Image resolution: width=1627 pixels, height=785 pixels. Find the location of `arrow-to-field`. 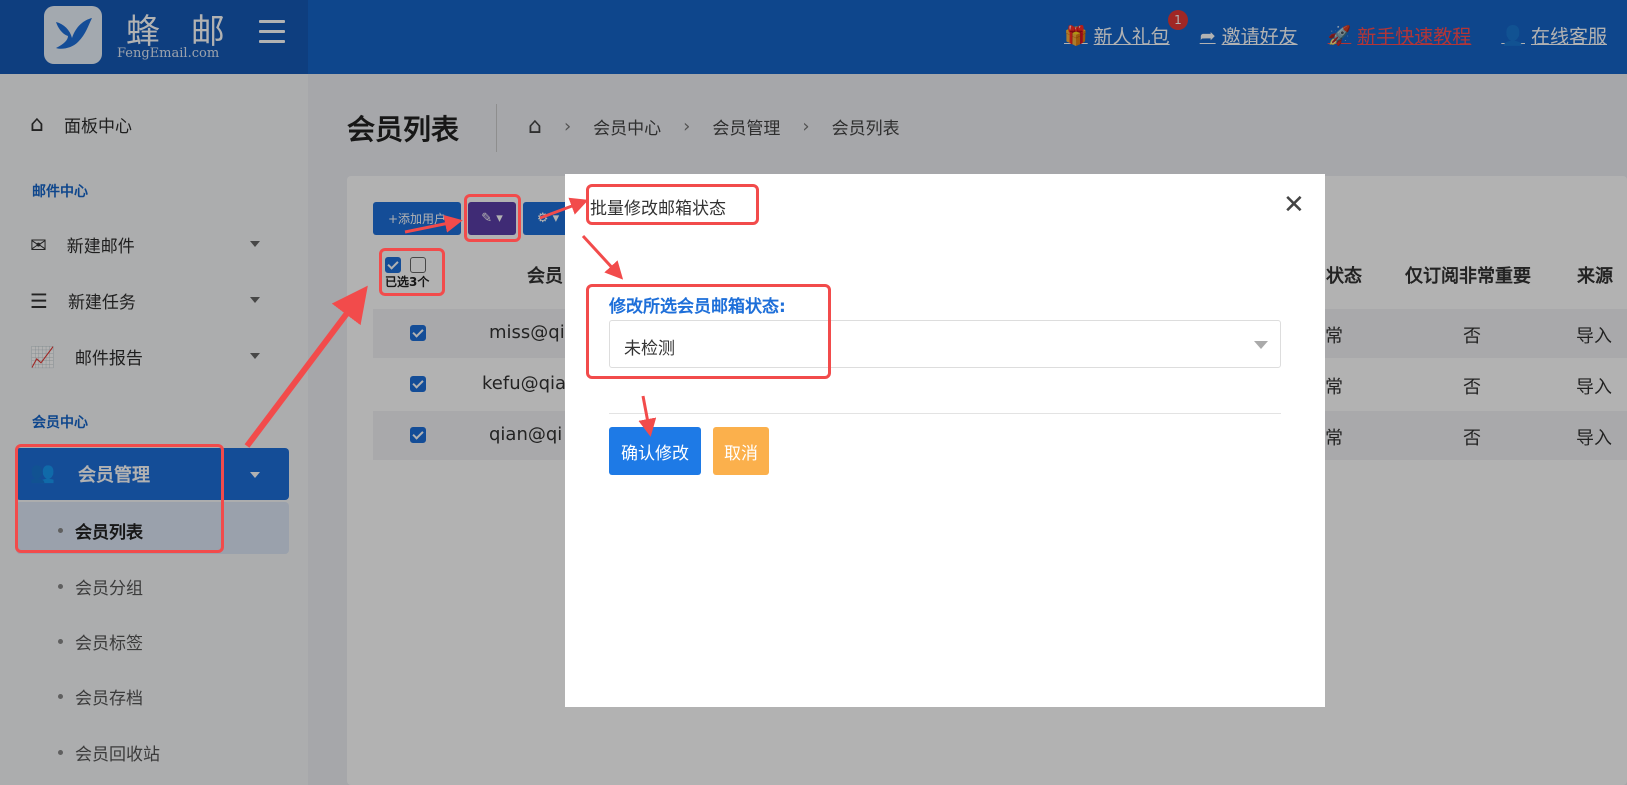

arrow-to-field is located at coordinates (602, 257).